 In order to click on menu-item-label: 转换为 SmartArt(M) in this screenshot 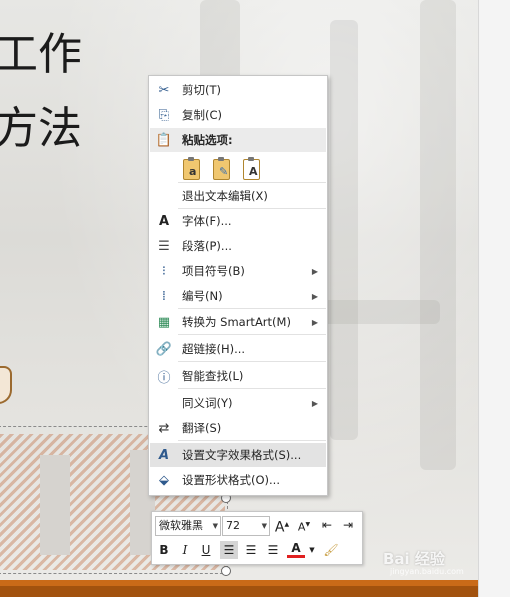, I will do `click(236, 322)`.